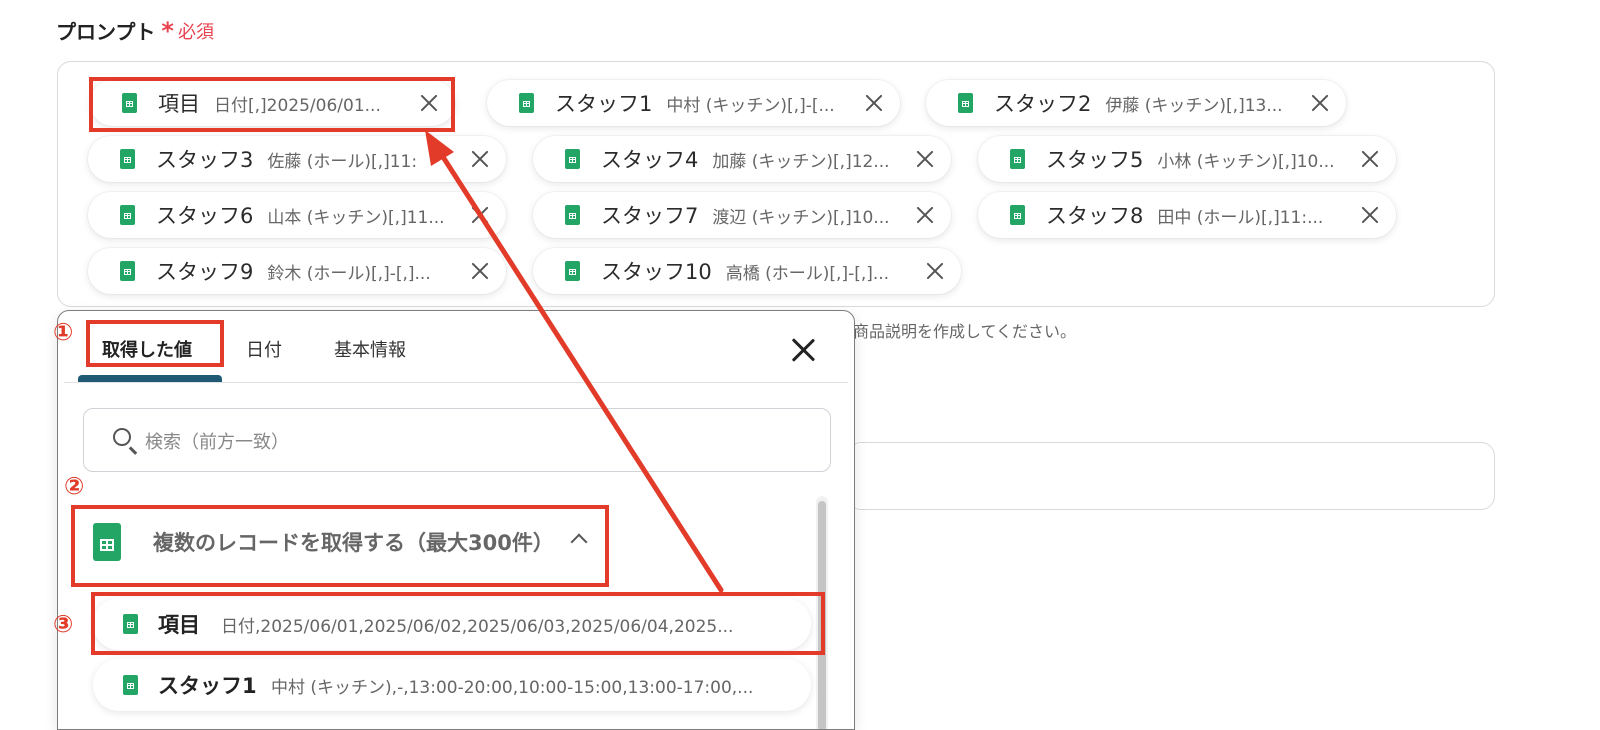  I want to click on annotation-arrow, so click(574, 361).